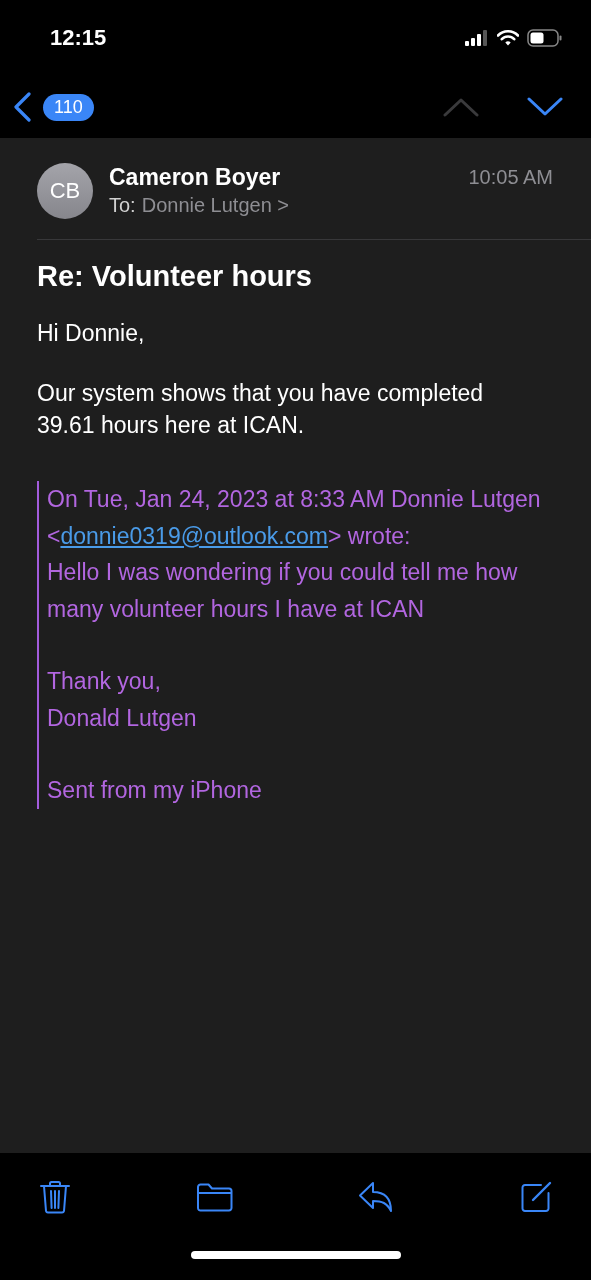 This screenshot has width=591, height=1280. What do you see at coordinates (155, 790) in the screenshot?
I see `quote-signature: Sent from my iPhone` at bounding box center [155, 790].